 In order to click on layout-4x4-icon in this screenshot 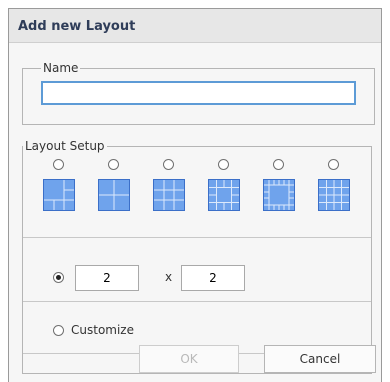, I will do `click(334, 195)`.